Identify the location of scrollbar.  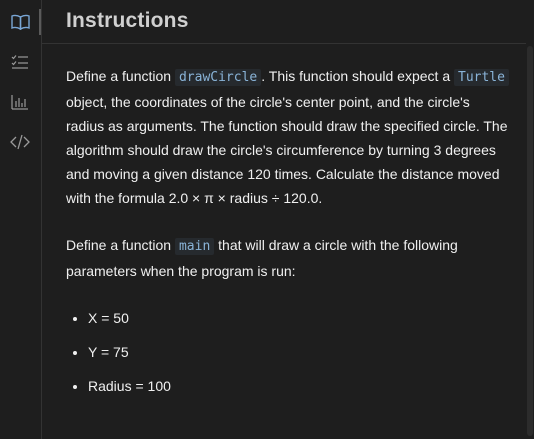
(530, 219).